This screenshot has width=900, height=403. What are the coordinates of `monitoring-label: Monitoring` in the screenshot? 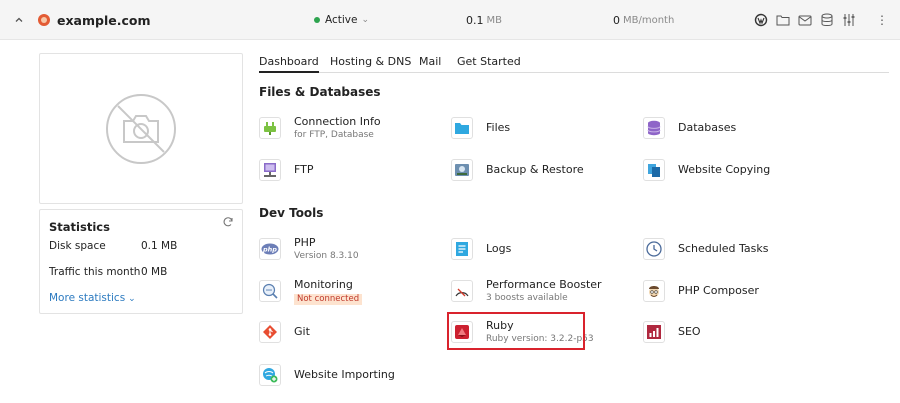 It's located at (323, 284).